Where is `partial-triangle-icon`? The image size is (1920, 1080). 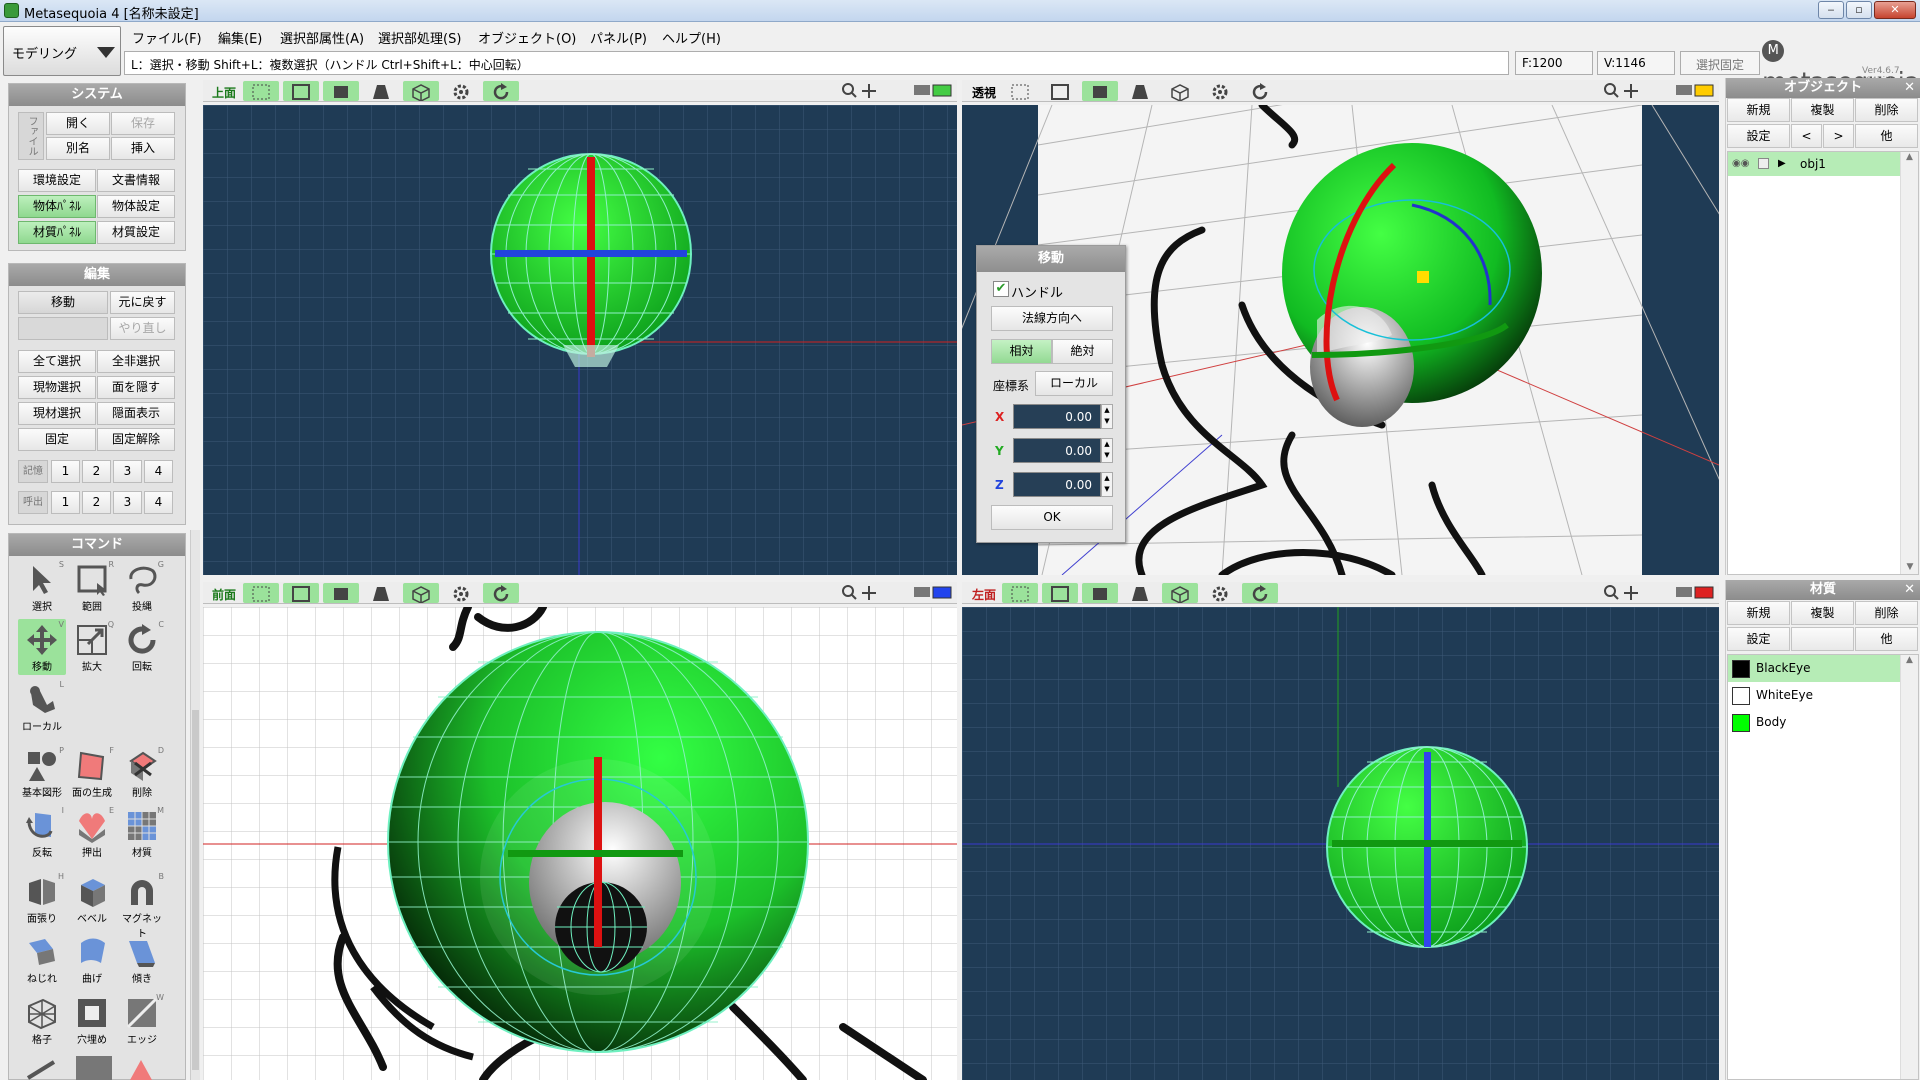 partial-triangle-icon is located at coordinates (141, 1068).